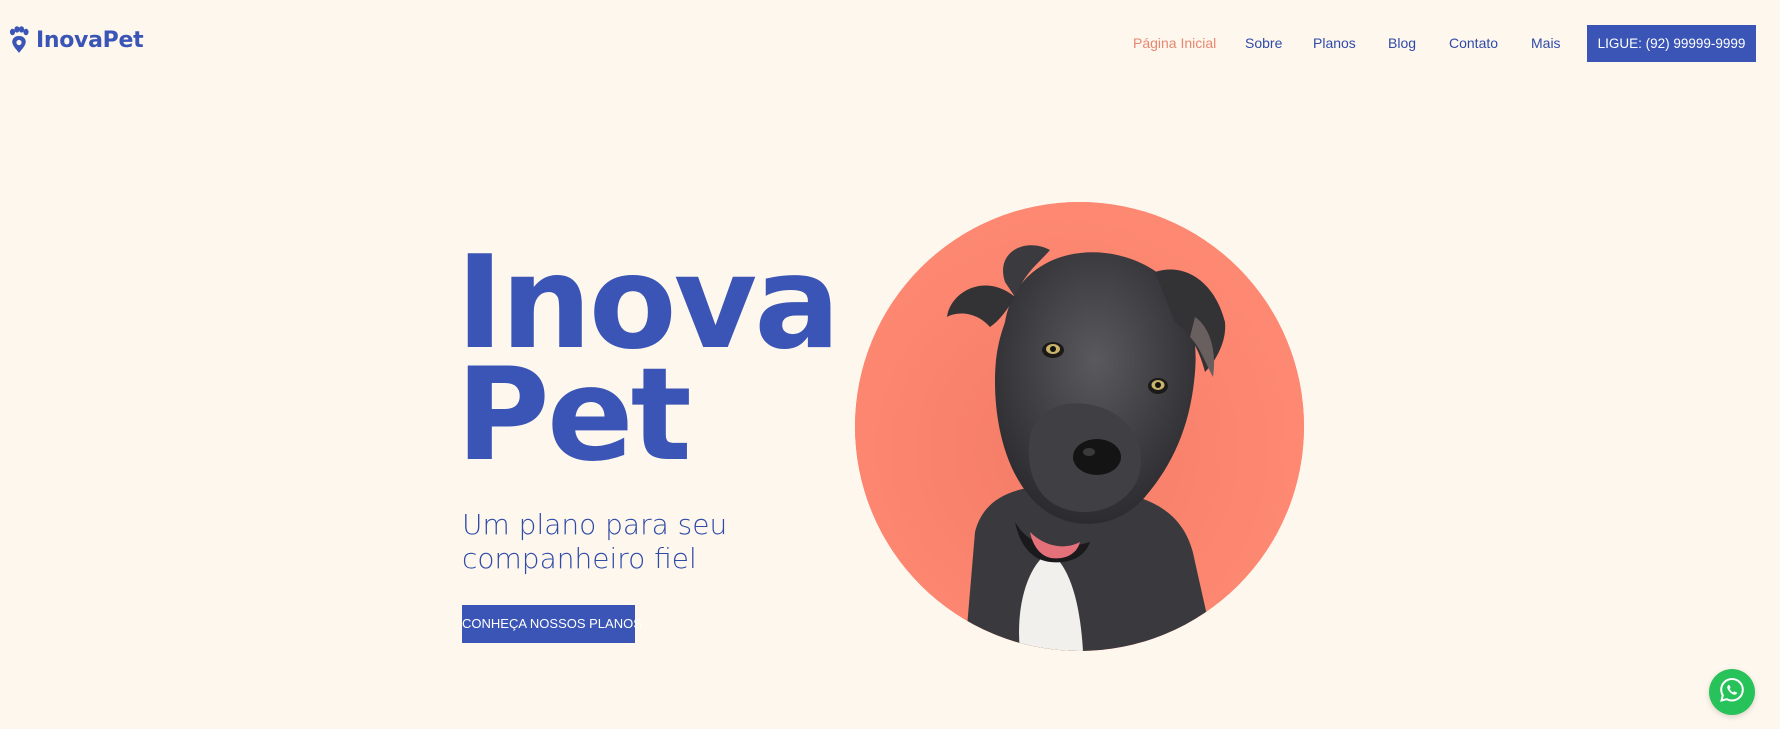  I want to click on whatsapp-button, so click(1732, 692).